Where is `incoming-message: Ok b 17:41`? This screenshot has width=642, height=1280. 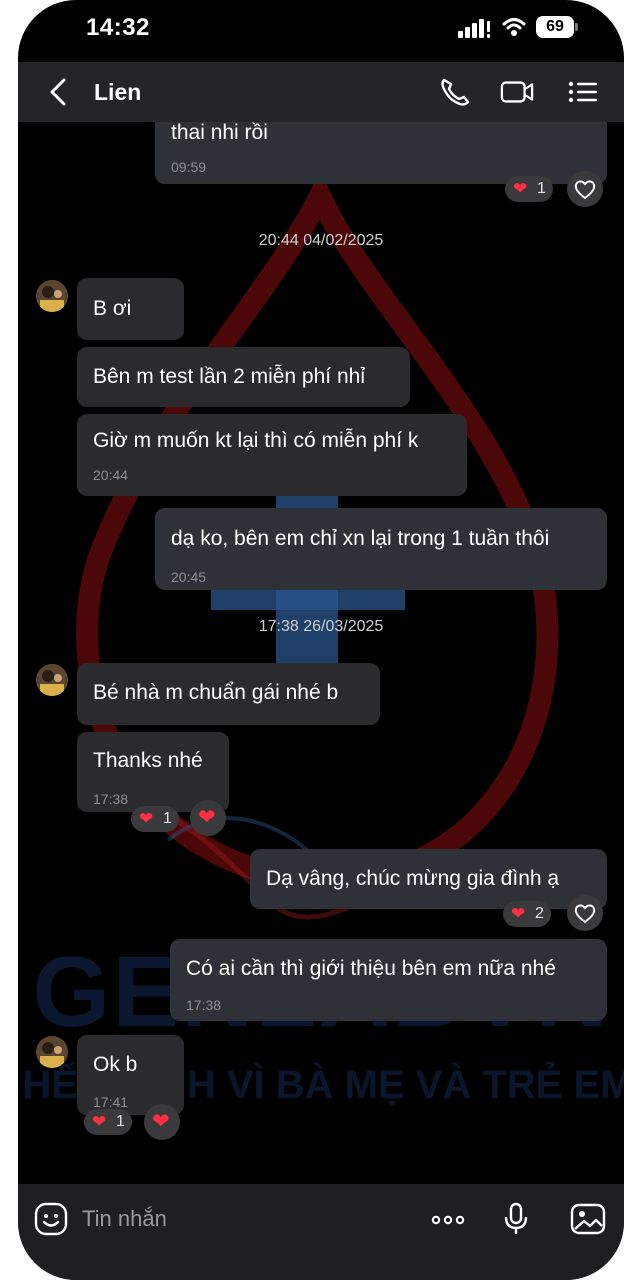 incoming-message: Ok b 17:41 is located at coordinates (130, 1075).